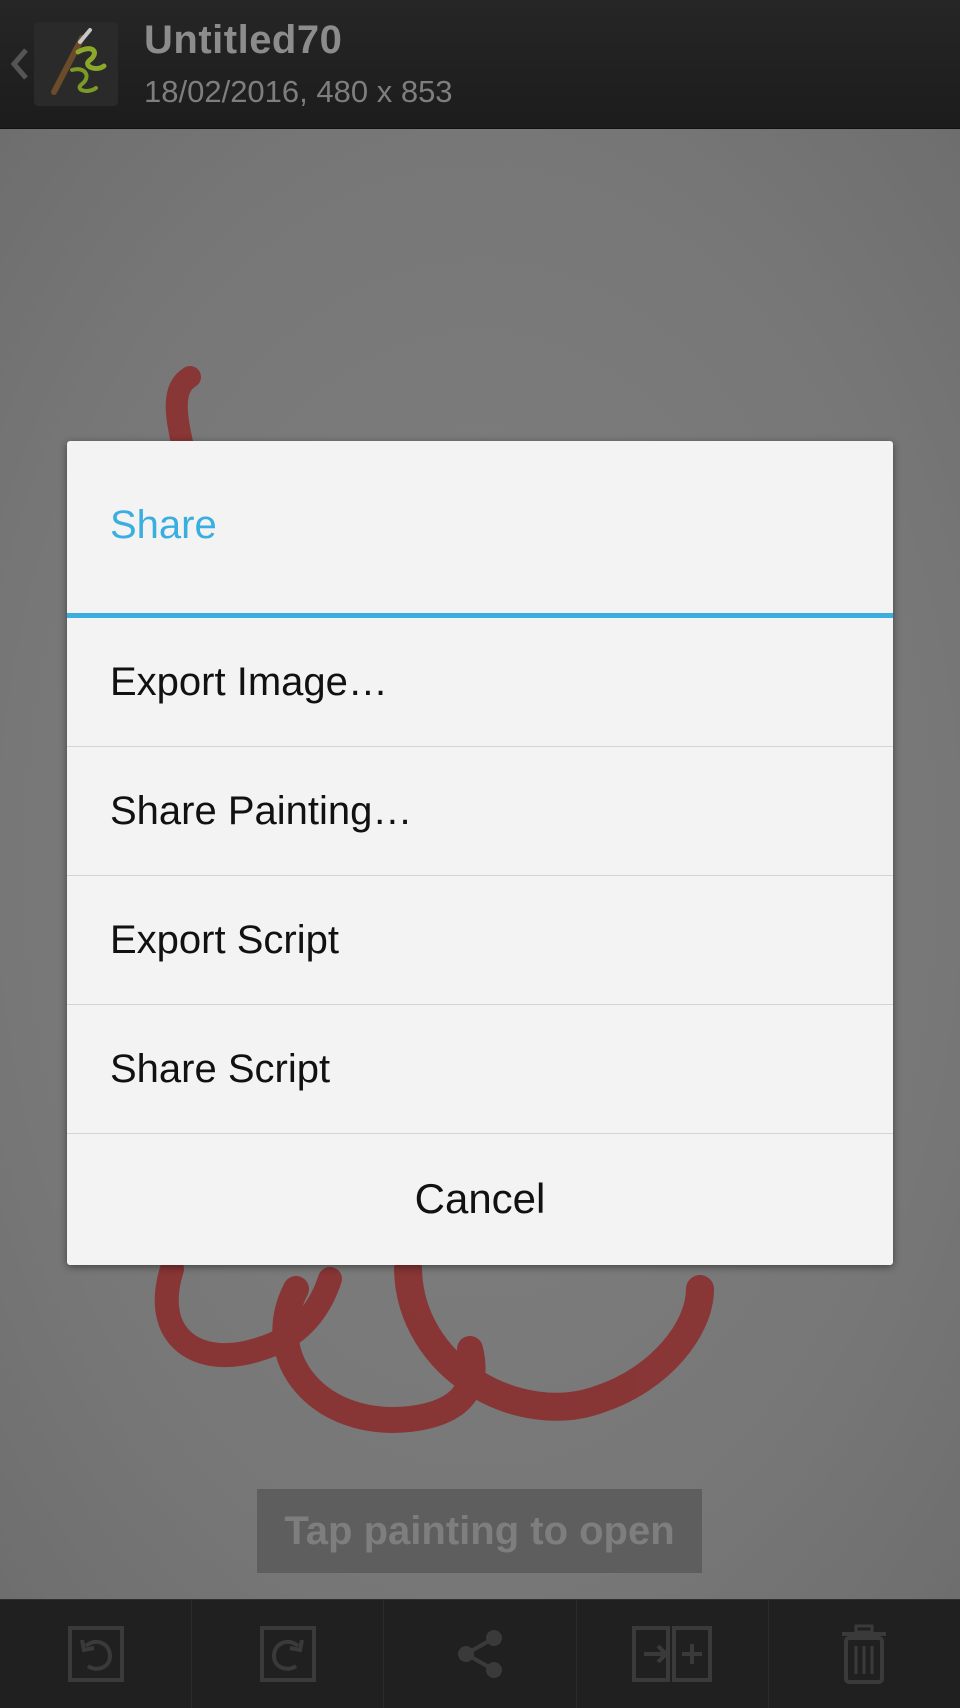 The width and height of the screenshot is (960, 1708). I want to click on undo-button, so click(96, 1654).